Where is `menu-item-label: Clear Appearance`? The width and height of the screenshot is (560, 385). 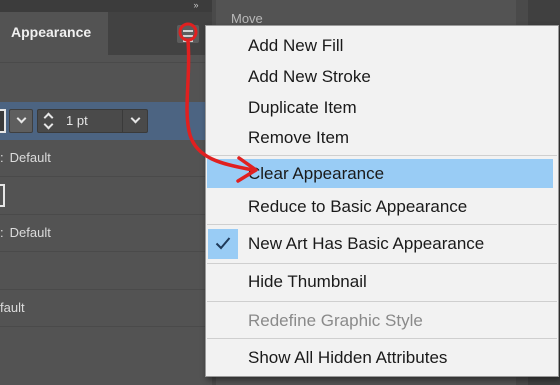 menu-item-label: Clear Appearance is located at coordinates (316, 173).